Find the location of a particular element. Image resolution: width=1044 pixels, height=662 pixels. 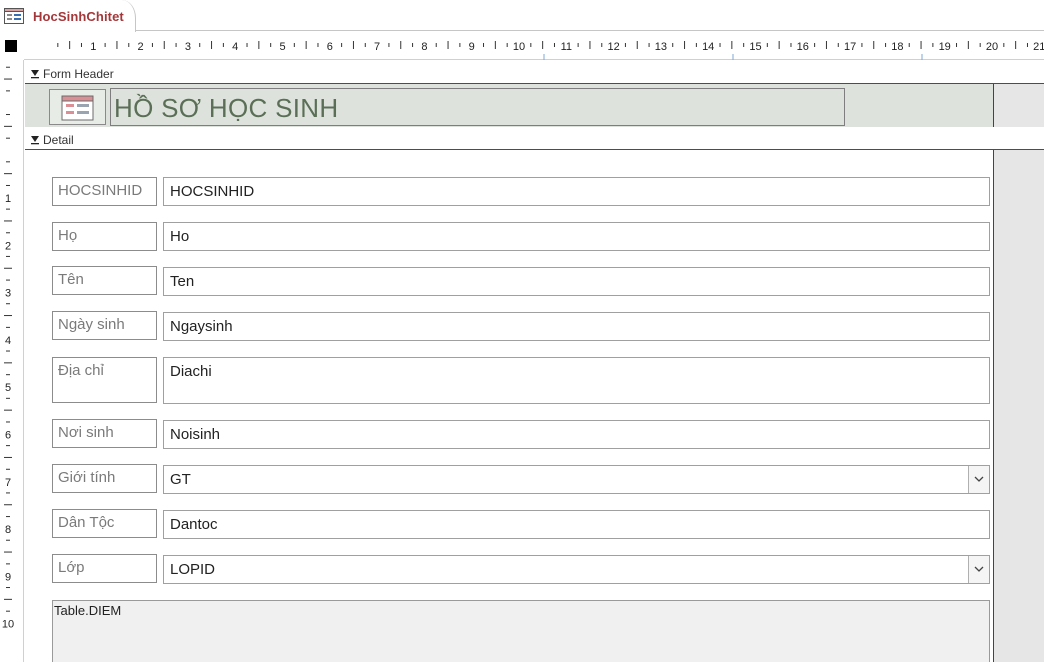

label-hocsinhid: HOCSINHID is located at coordinates (104, 191).